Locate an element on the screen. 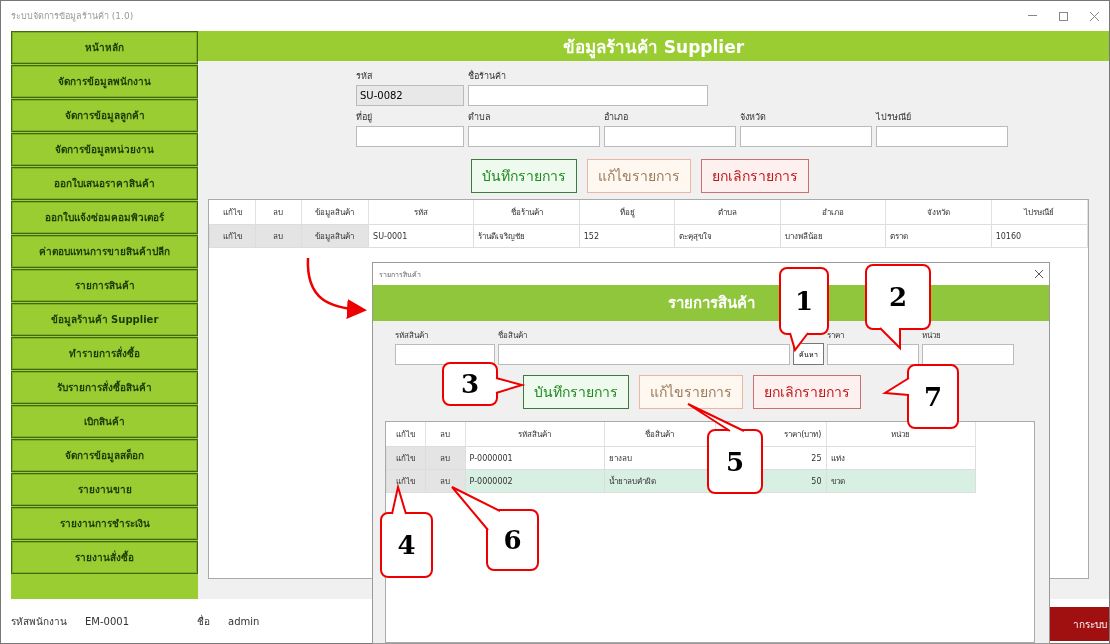 The image size is (1110, 644). field-label: ชื่อร้านค้า is located at coordinates (487, 76).